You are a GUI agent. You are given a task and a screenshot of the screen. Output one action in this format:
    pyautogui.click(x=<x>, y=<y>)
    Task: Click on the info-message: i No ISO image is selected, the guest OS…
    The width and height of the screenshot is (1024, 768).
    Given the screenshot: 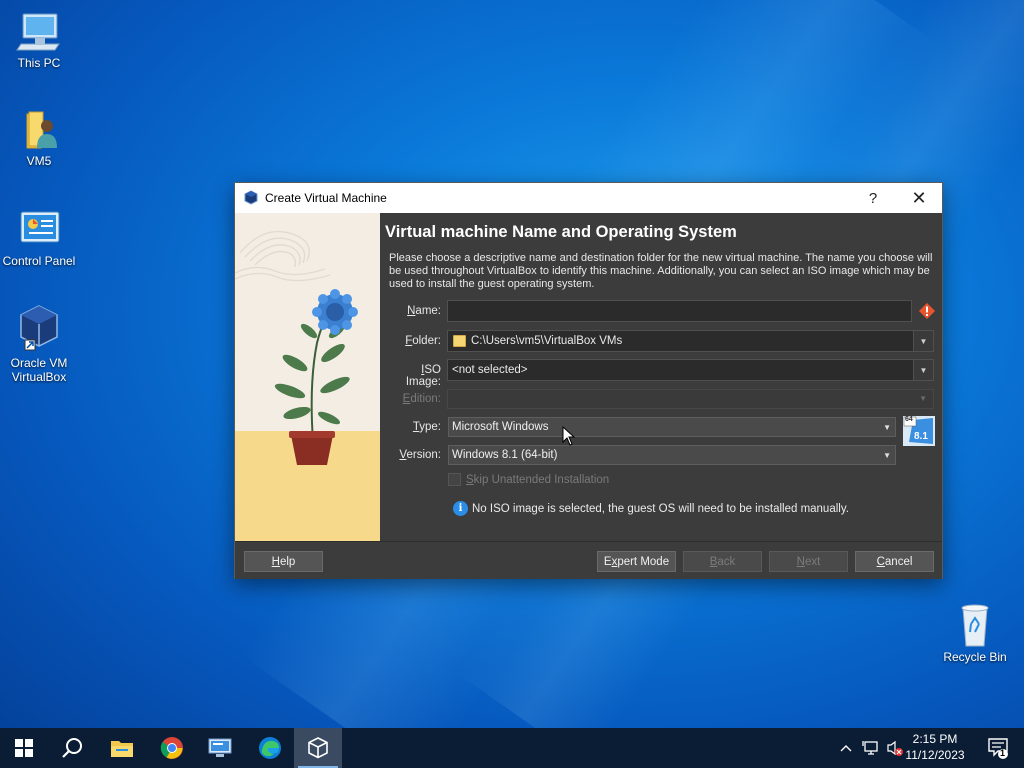 What is the action you would take?
    pyautogui.click(x=651, y=508)
    